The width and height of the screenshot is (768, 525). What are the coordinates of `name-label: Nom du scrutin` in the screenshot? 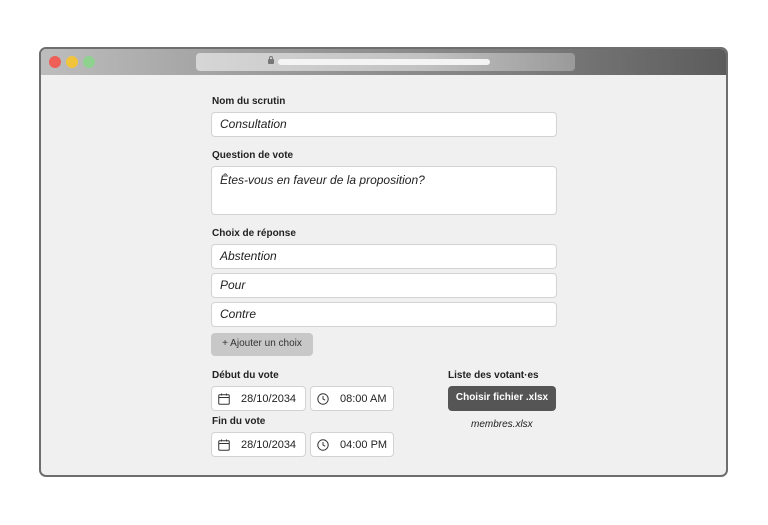 It's located at (249, 101).